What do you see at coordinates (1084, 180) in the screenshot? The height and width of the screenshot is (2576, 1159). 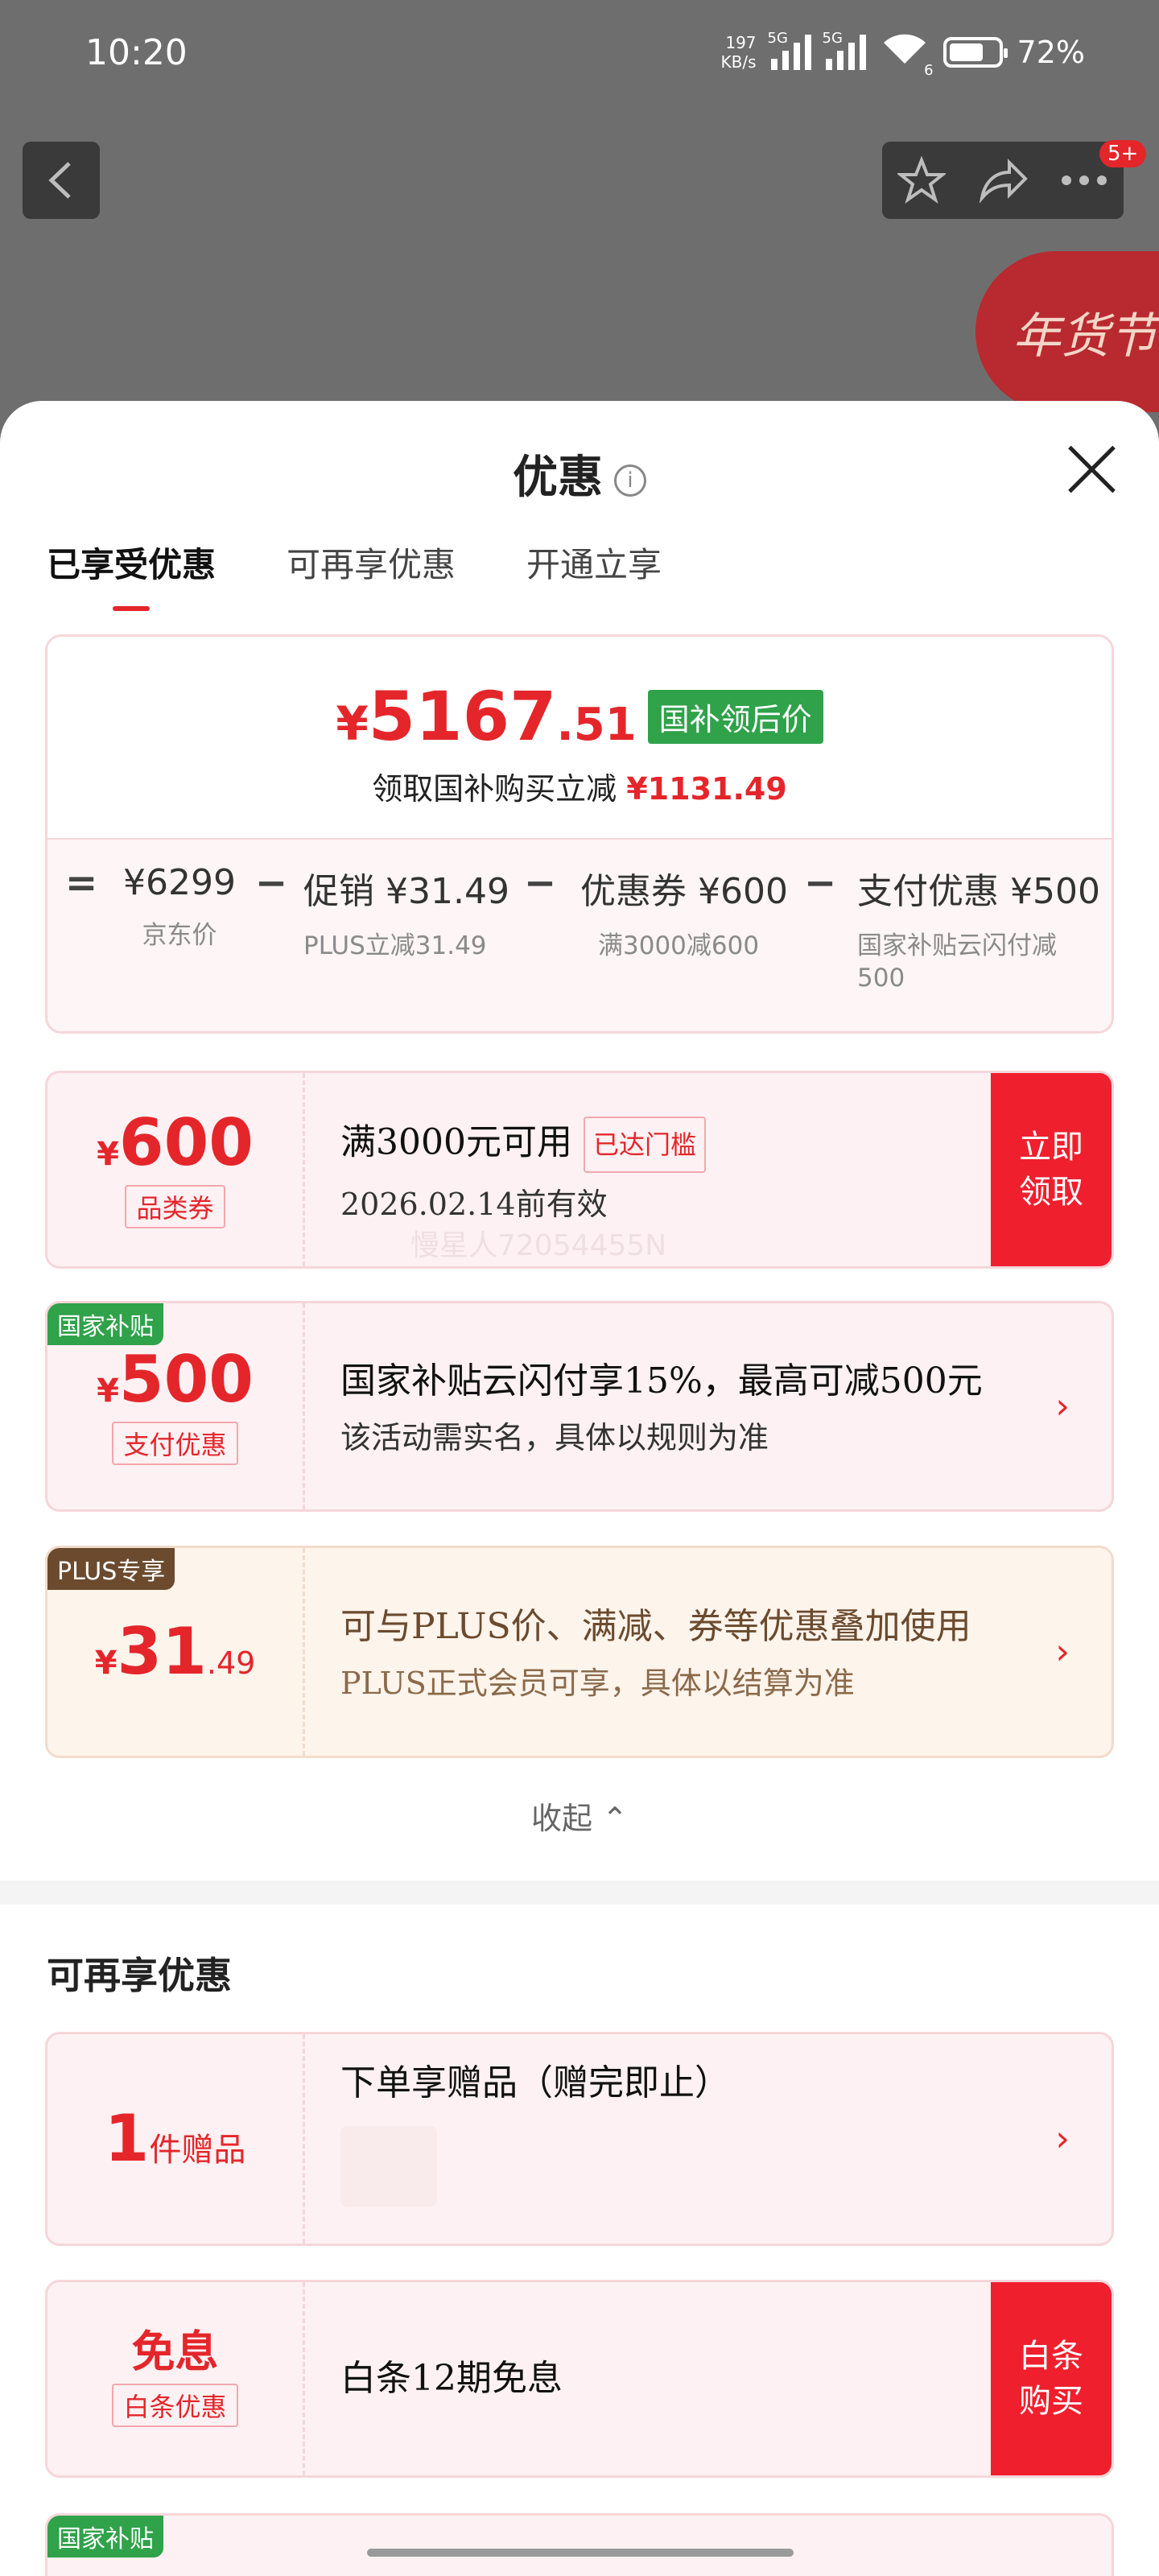 I see `more-icon` at bounding box center [1084, 180].